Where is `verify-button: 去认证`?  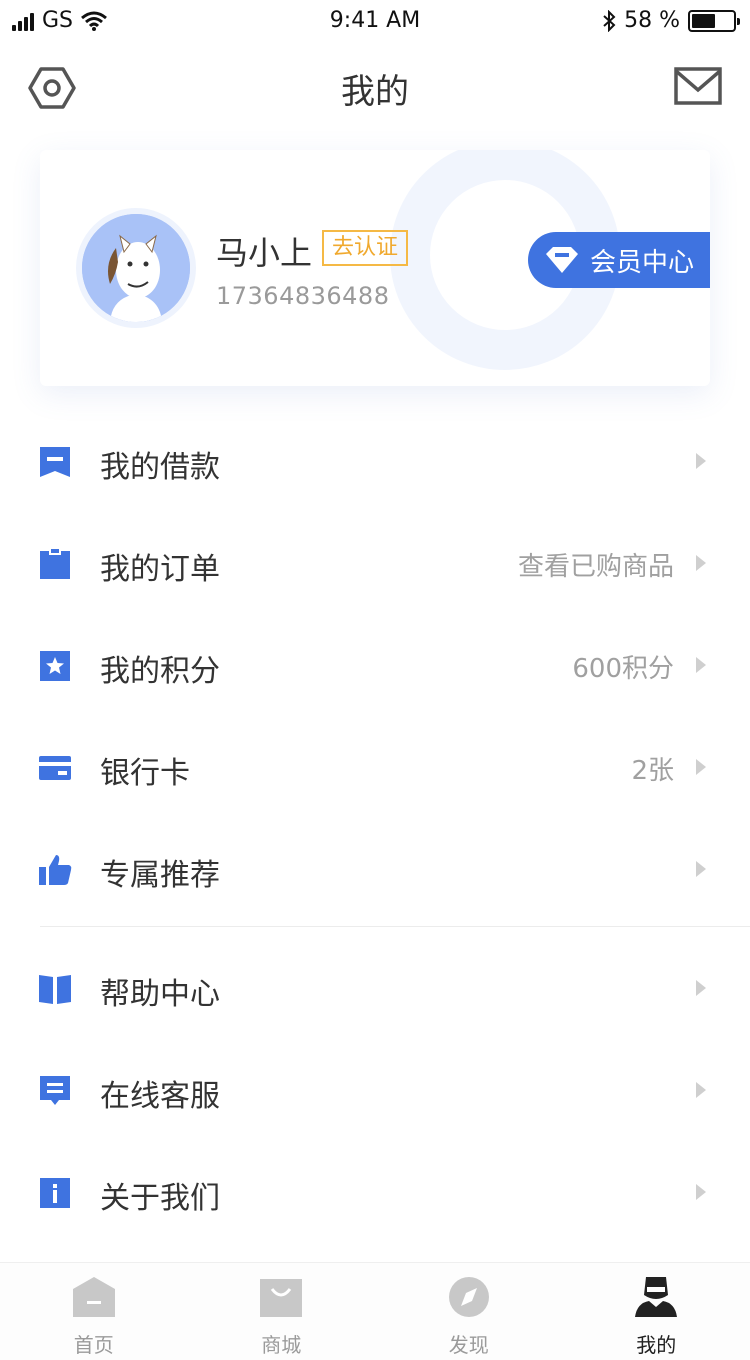 verify-button: 去认证 is located at coordinates (365, 248).